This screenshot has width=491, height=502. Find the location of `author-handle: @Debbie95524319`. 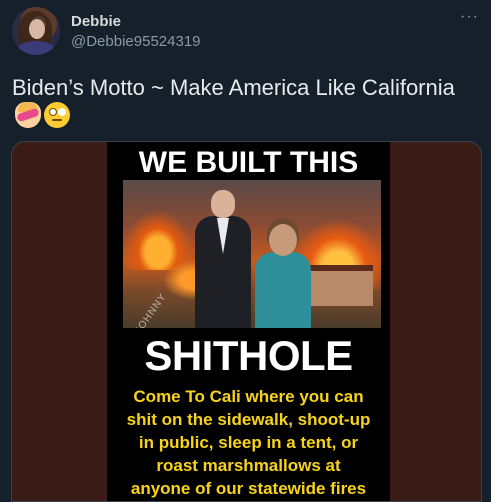

author-handle: @Debbie95524319 is located at coordinates (136, 41).